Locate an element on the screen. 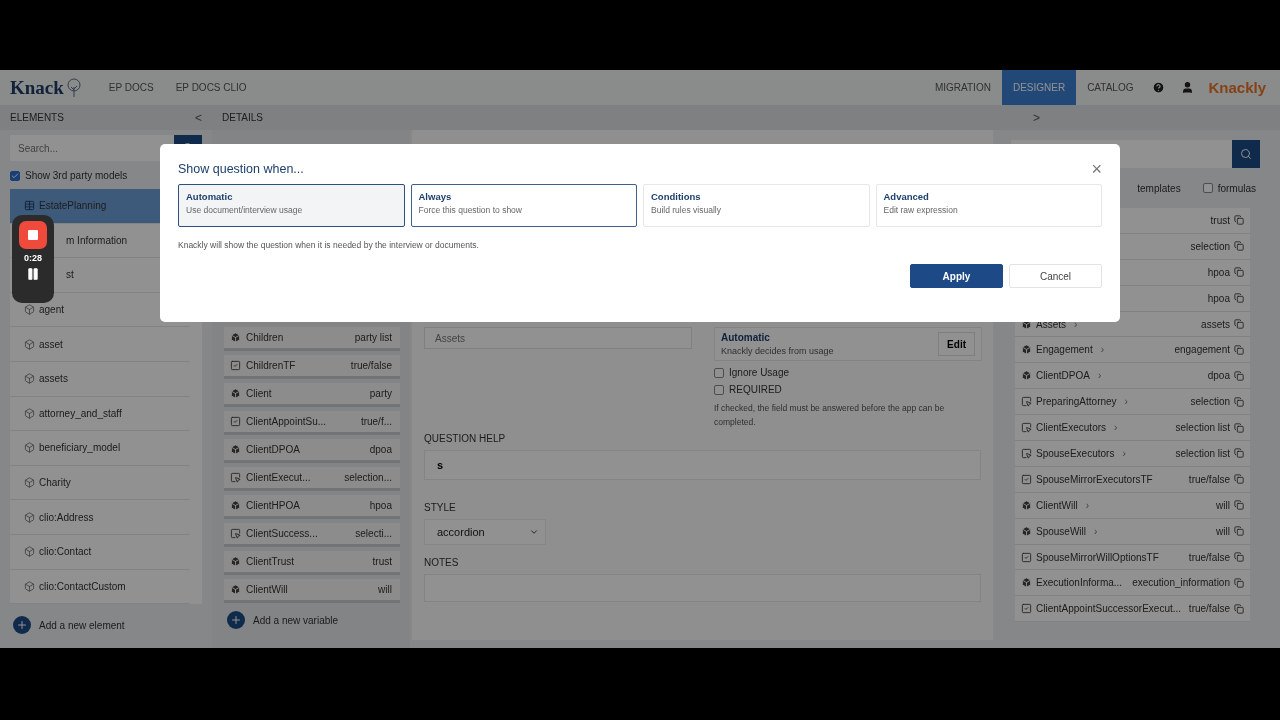 Image resolution: width=1280 pixels, height=720 pixels. element-item: clio:Contact is located at coordinates (100, 552).